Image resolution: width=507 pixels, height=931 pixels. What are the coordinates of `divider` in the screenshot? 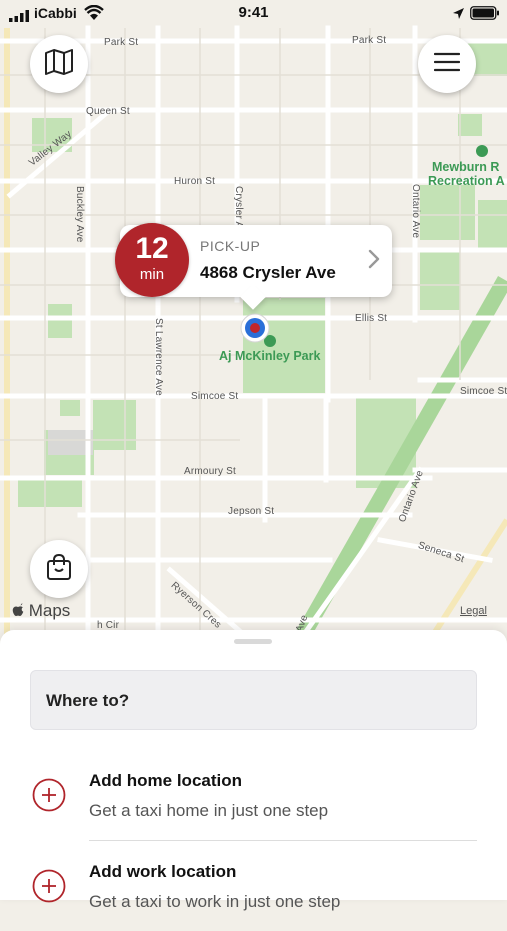 It's located at (283, 840).